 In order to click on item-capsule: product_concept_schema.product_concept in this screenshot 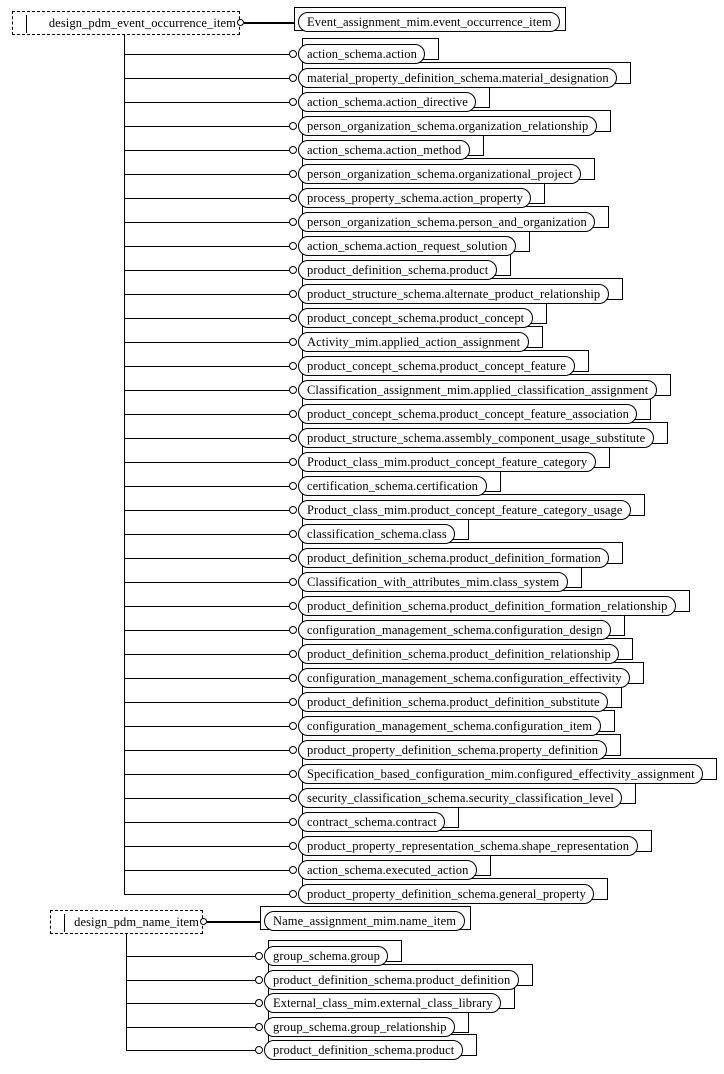, I will do `click(415, 318)`.